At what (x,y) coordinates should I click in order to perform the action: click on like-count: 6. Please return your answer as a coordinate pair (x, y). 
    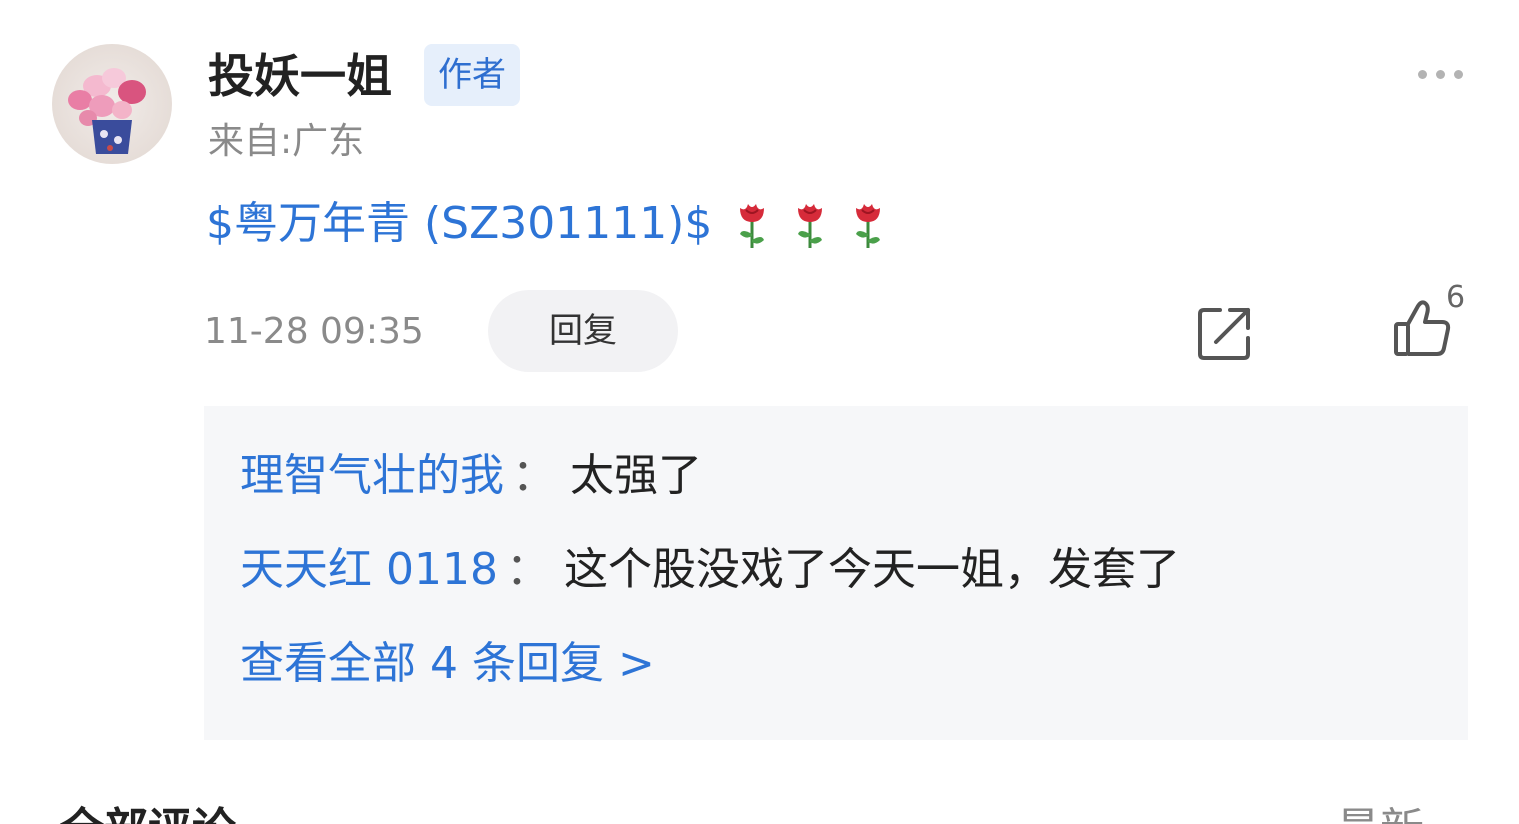
    Looking at the image, I should click on (1456, 297).